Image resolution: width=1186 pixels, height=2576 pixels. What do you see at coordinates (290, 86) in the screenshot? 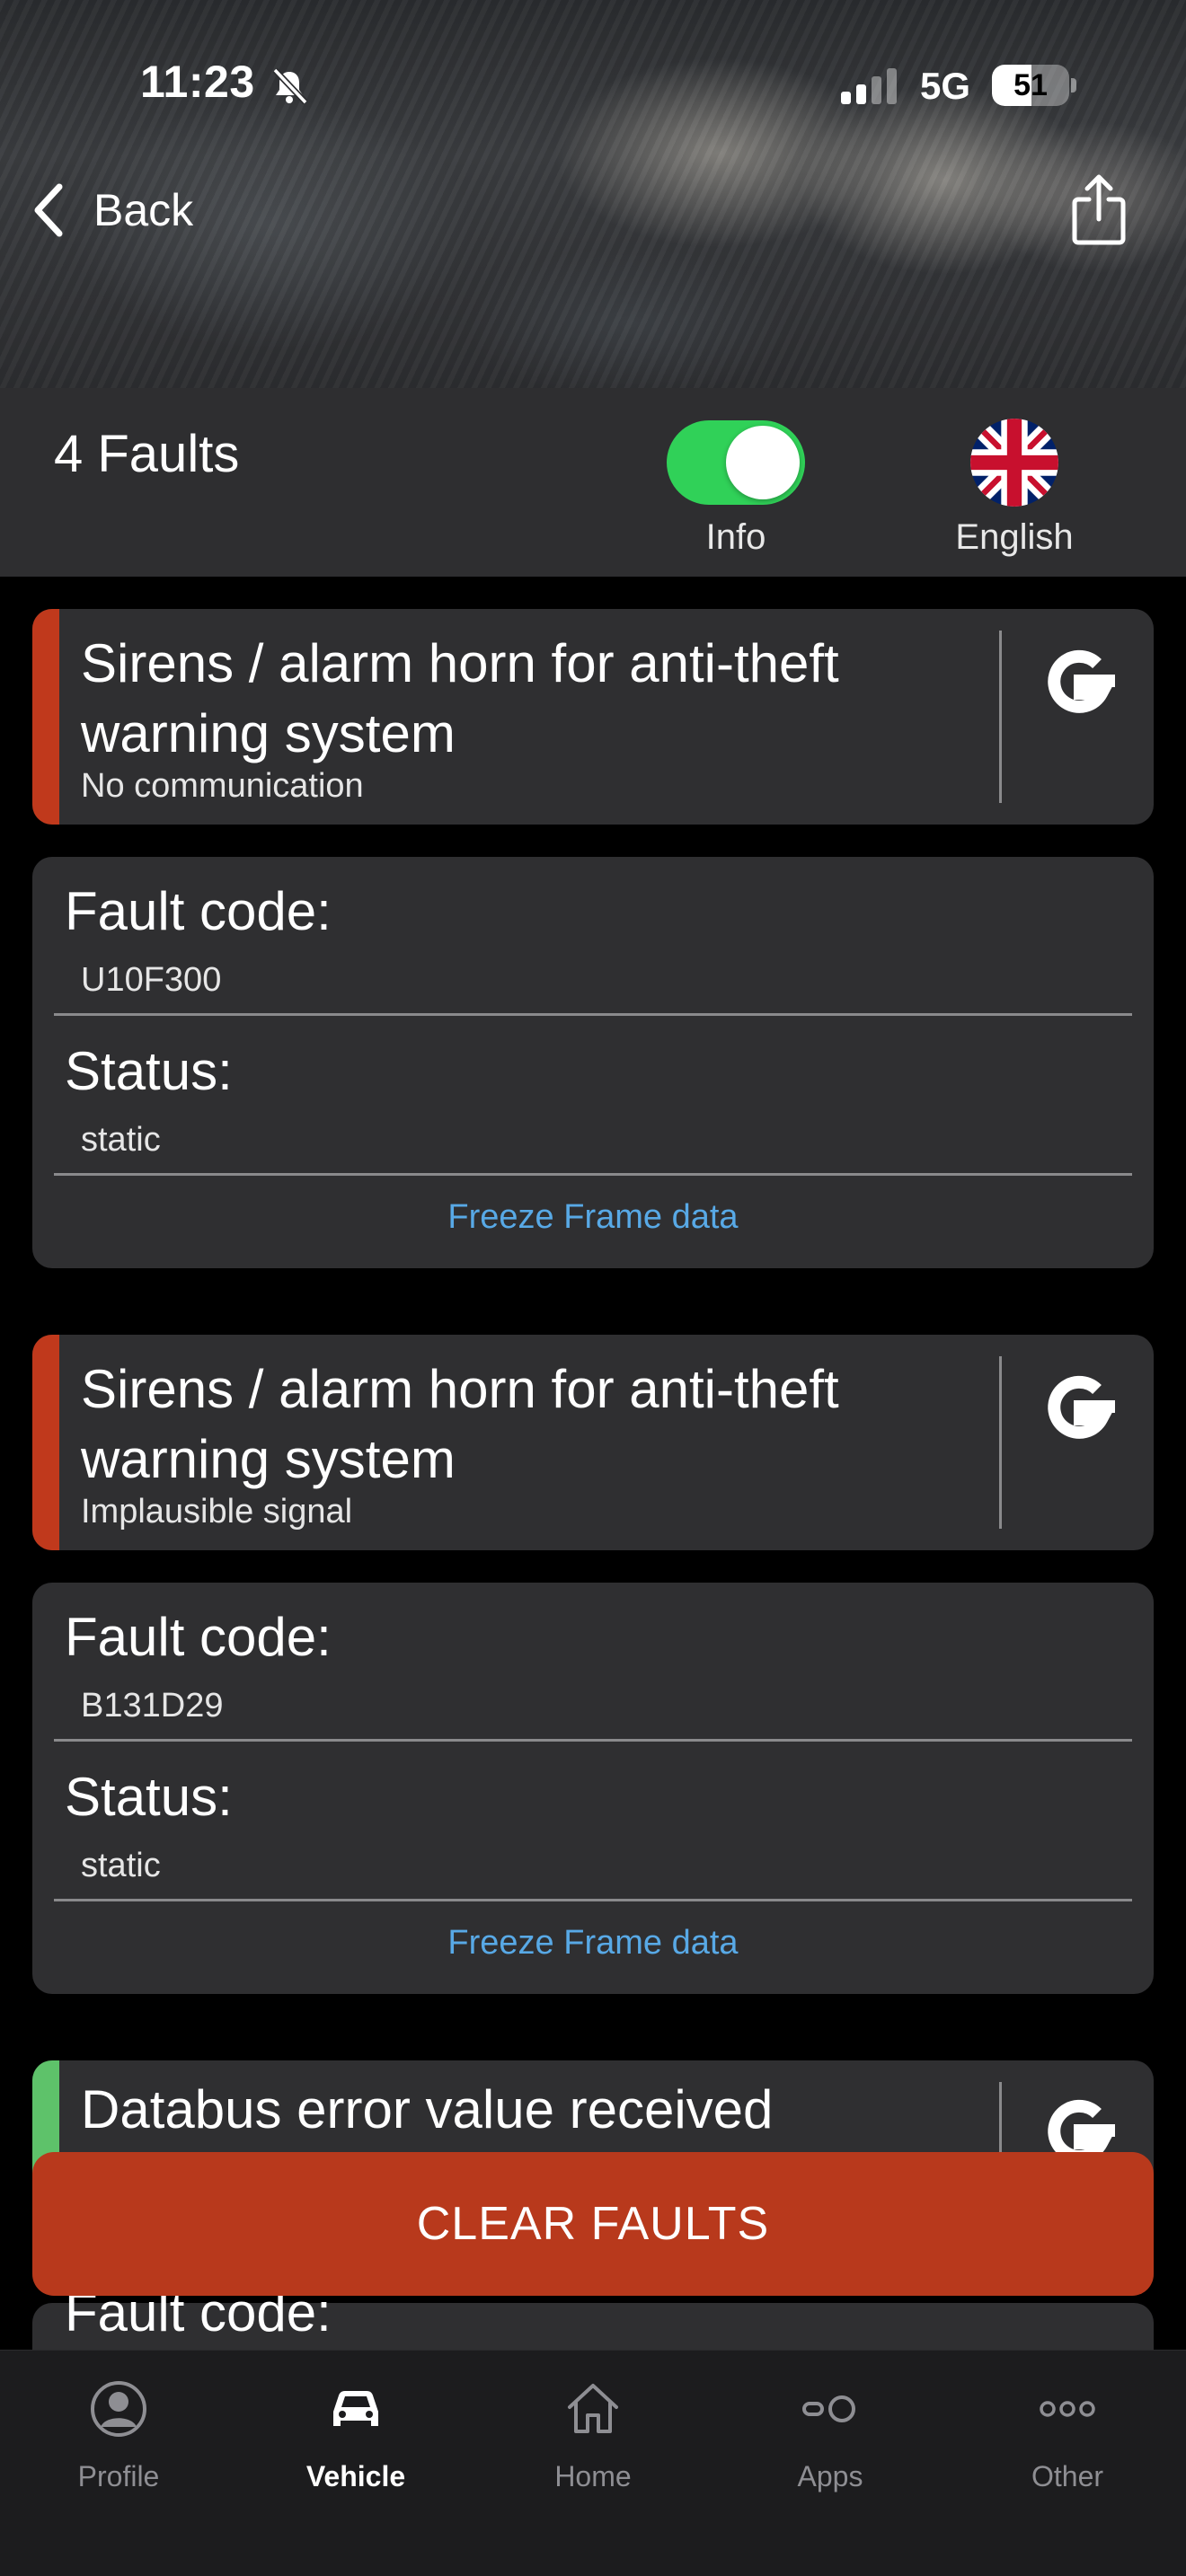
I see `bell-slash-icon` at bounding box center [290, 86].